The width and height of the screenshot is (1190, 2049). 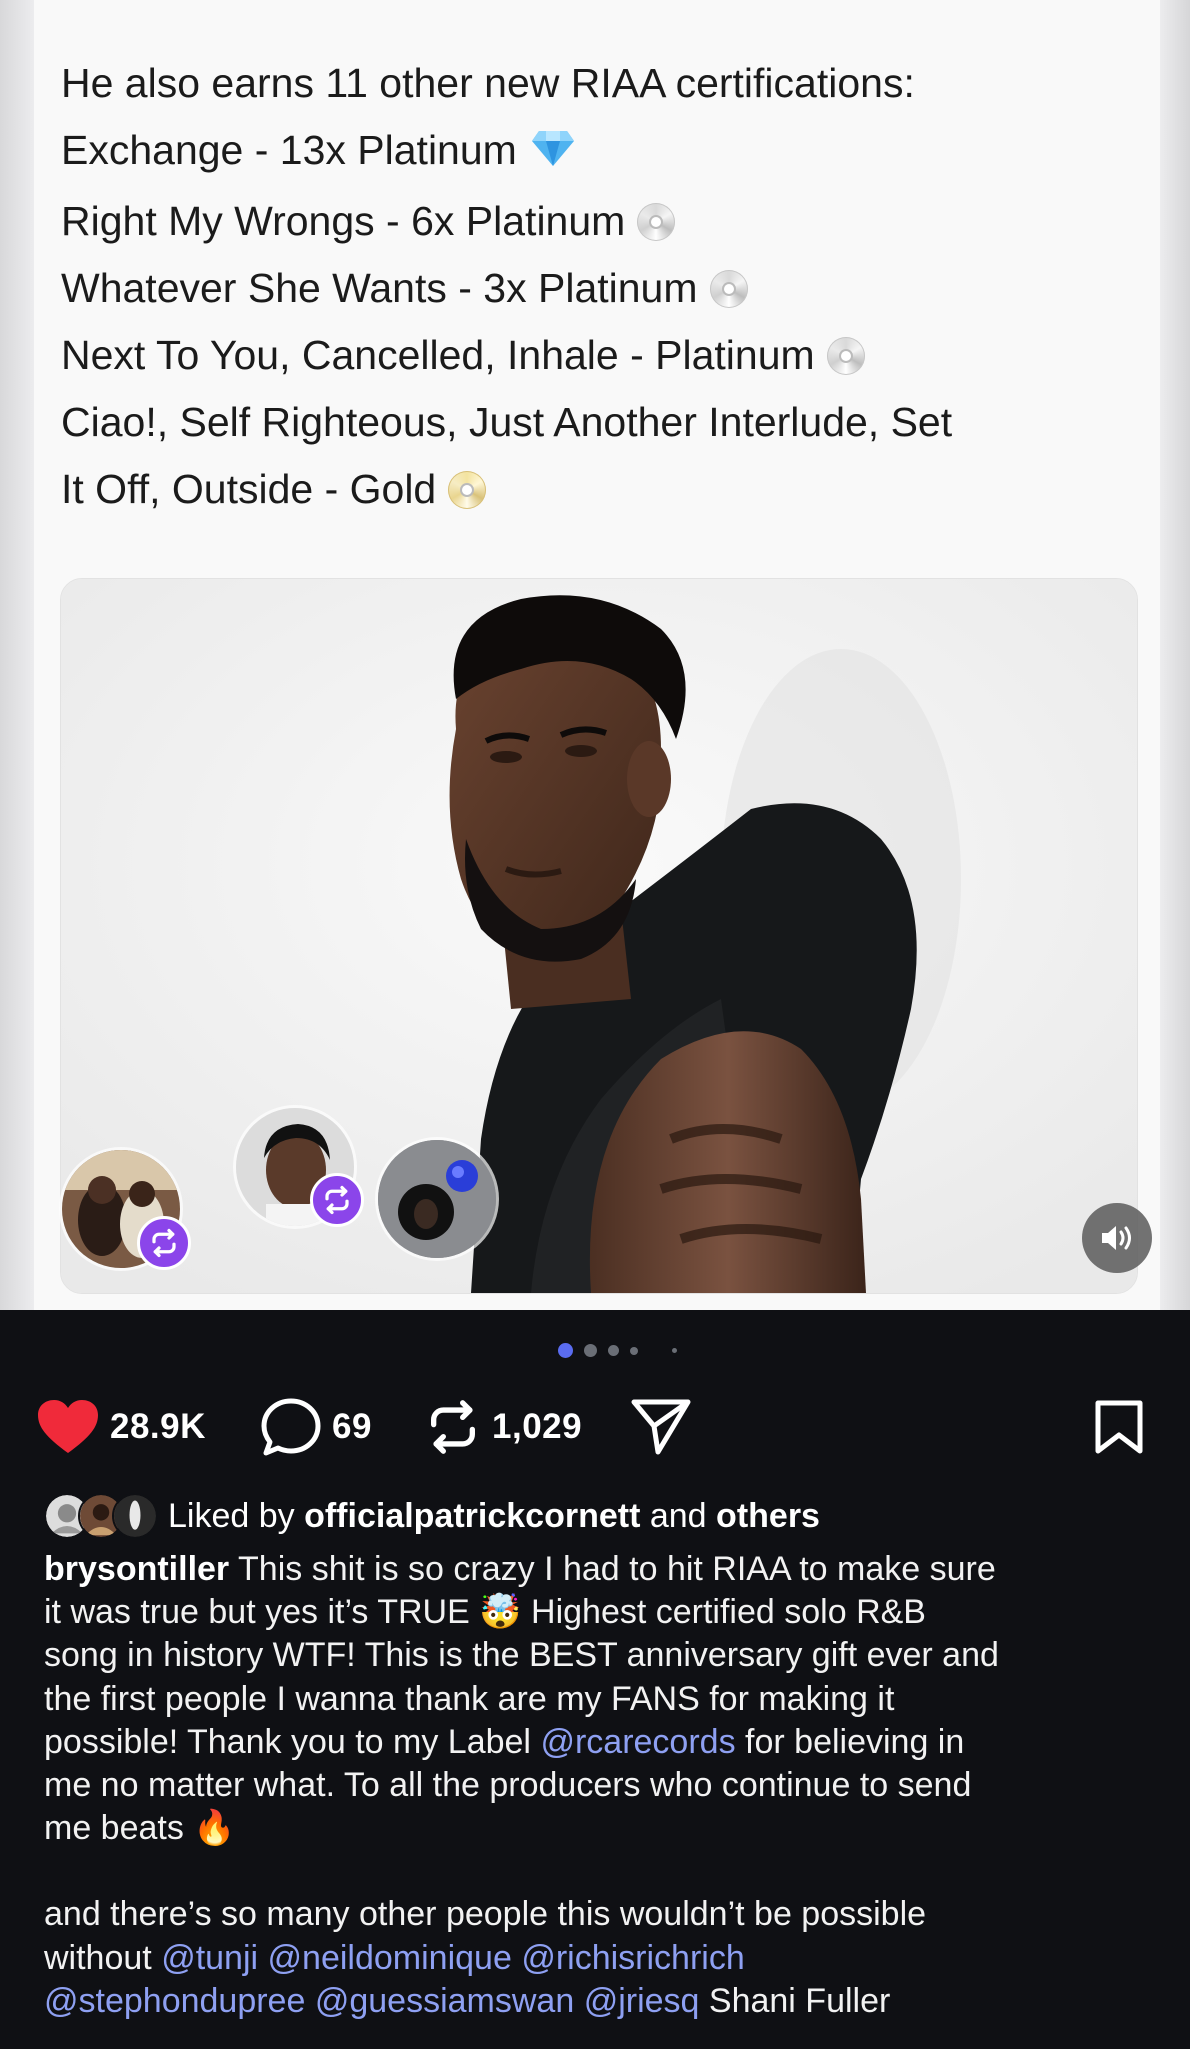 What do you see at coordinates (209, 1958) in the screenshot?
I see `mention-link: @tunji` at bounding box center [209, 1958].